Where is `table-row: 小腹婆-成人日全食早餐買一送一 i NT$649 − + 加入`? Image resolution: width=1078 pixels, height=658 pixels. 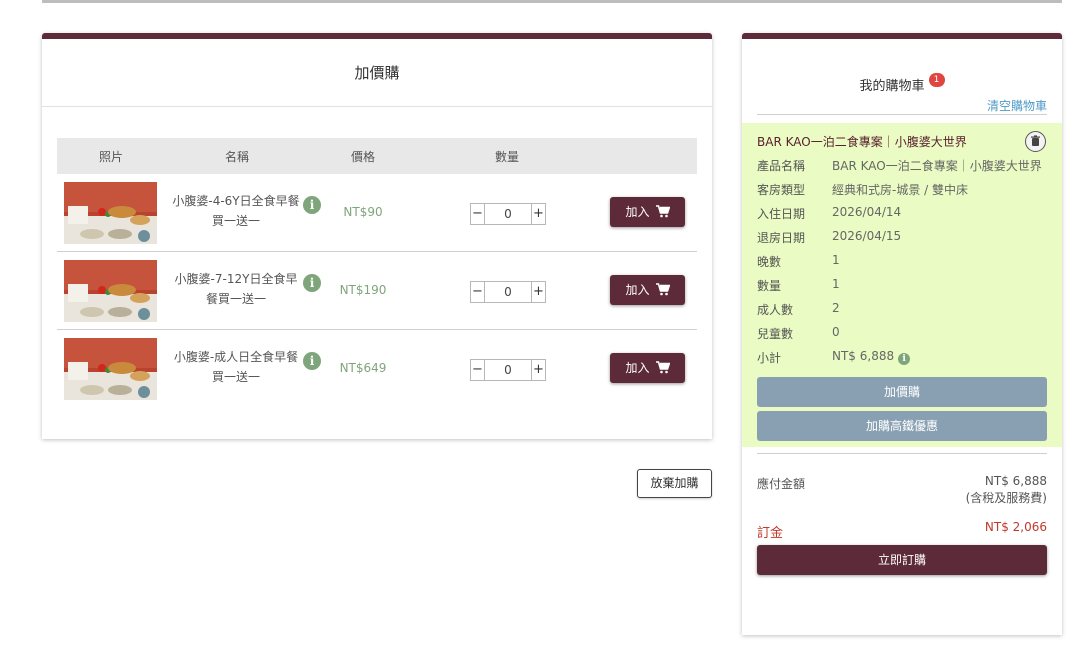
table-row: 小腹婆-成人日全食早餐買一送一 i NT$649 − + 加入 is located at coordinates (377, 369).